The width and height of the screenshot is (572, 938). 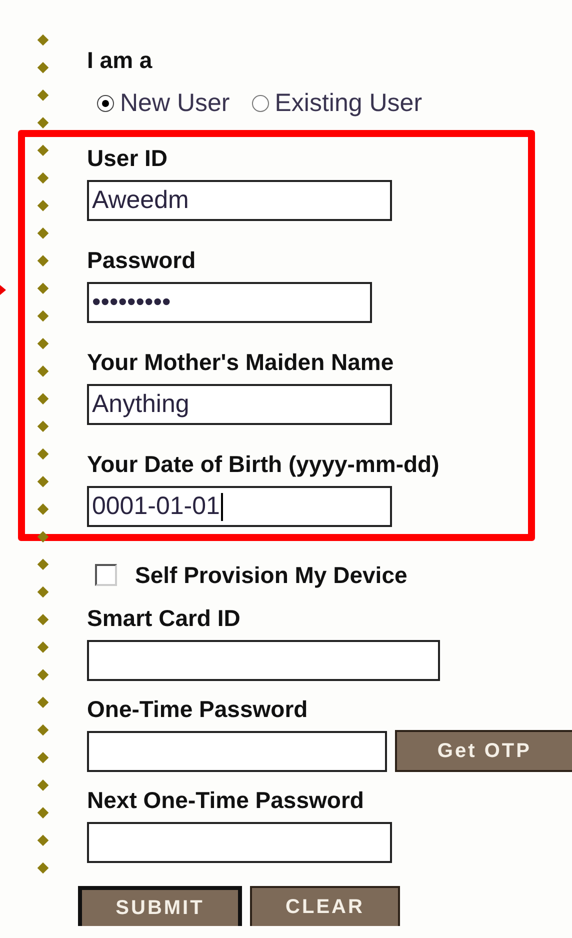 I want to click on input-field: Anything, so click(x=239, y=404).